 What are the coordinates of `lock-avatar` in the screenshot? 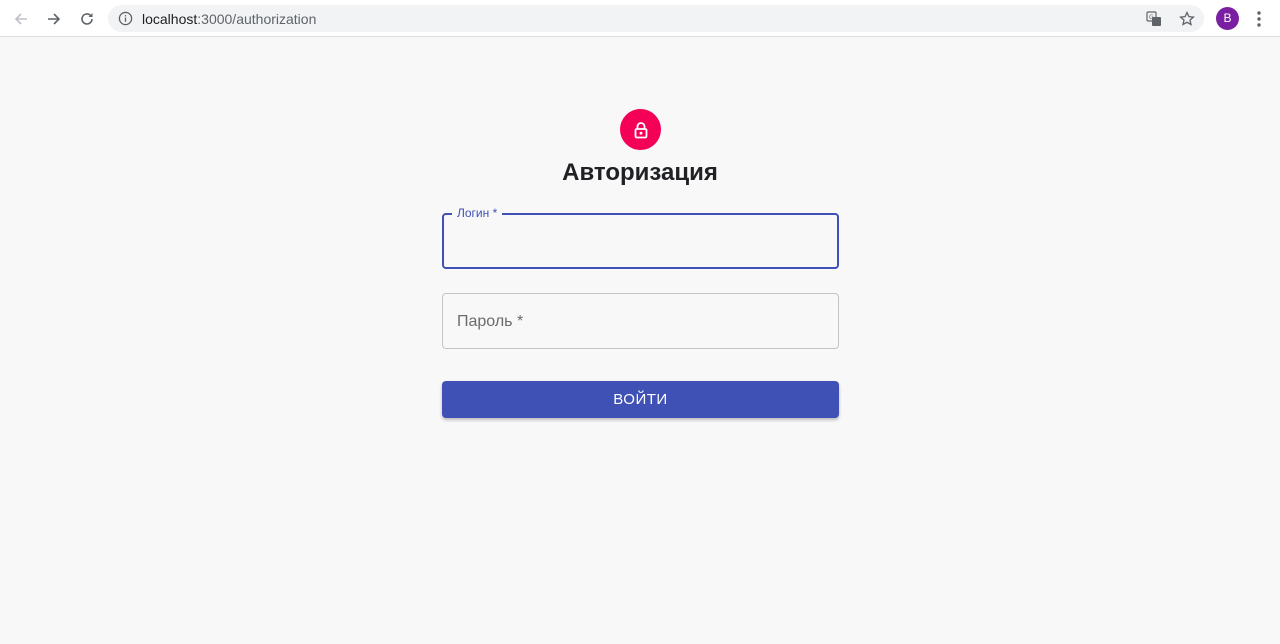 It's located at (640, 129).